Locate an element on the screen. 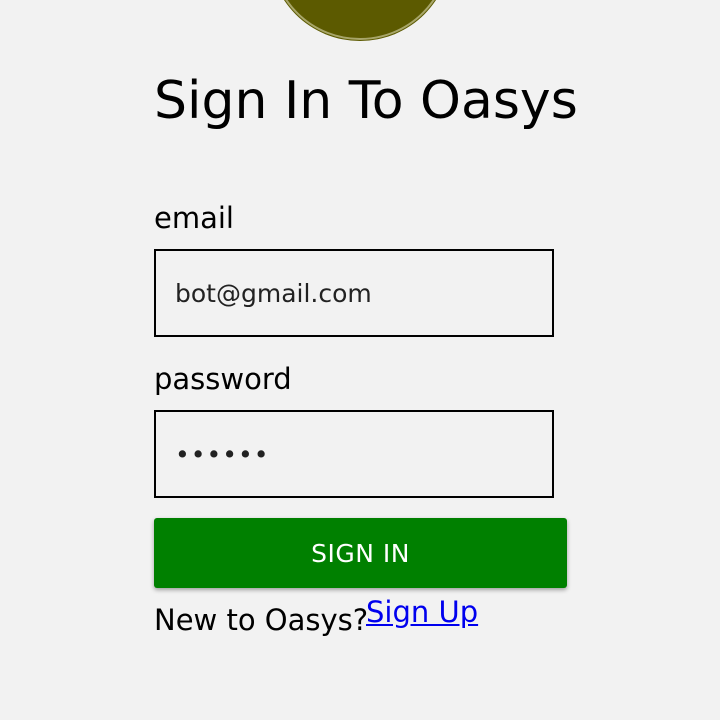  password-label: password is located at coordinates (223, 379).